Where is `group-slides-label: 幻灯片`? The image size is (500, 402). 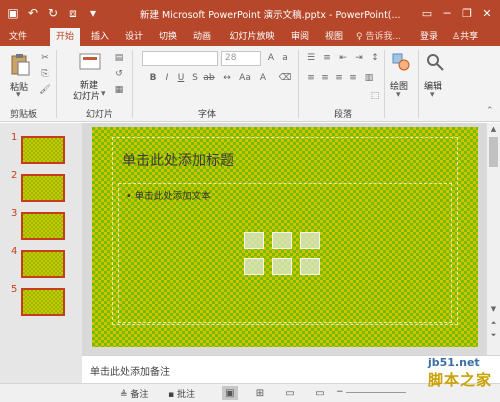 group-slides-label: 幻灯片 is located at coordinates (100, 115).